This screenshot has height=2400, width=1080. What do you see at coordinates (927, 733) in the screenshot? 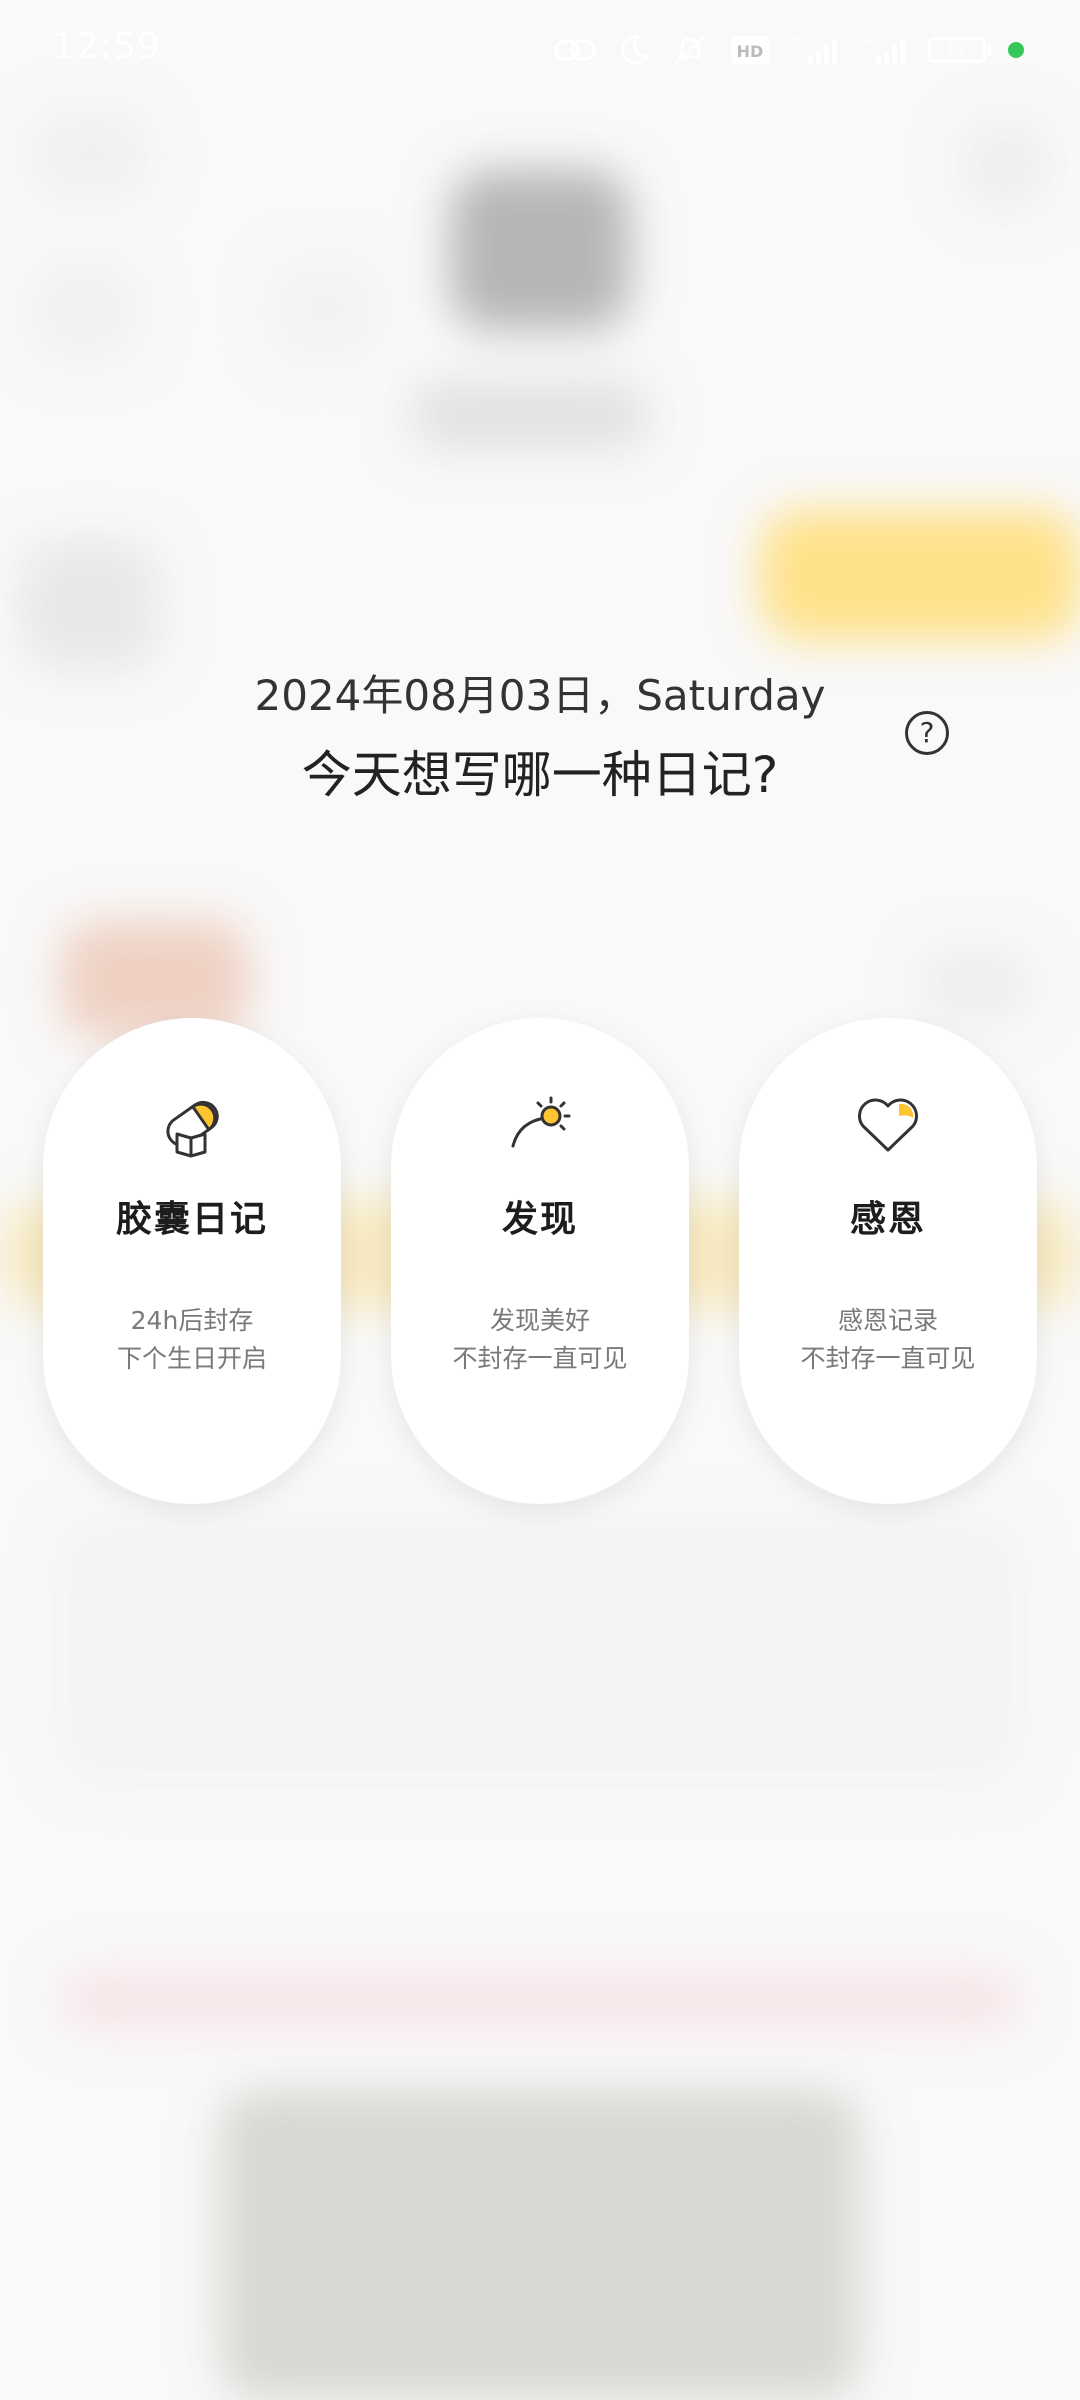
I see `help-icon: ?` at bounding box center [927, 733].